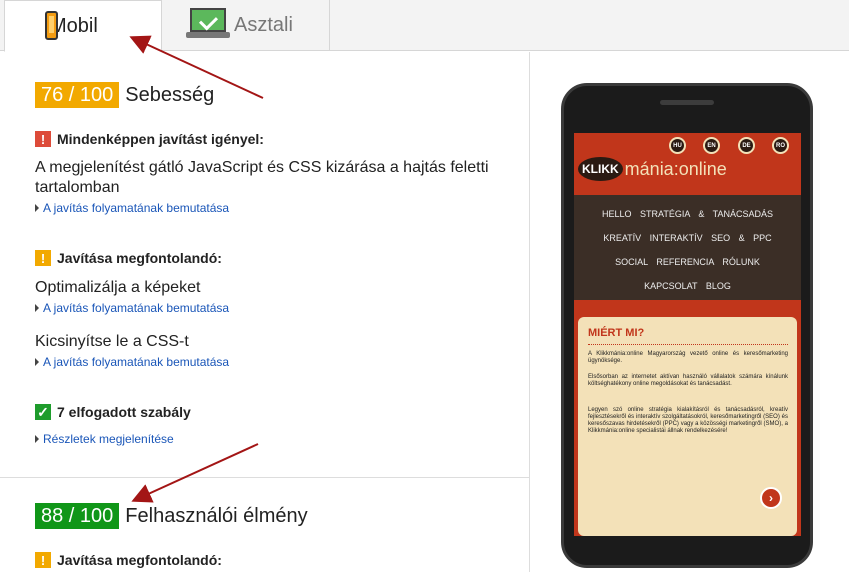 The image size is (849, 572). Describe the element at coordinates (688, 344) in the screenshot. I see `dotted-divider` at that location.